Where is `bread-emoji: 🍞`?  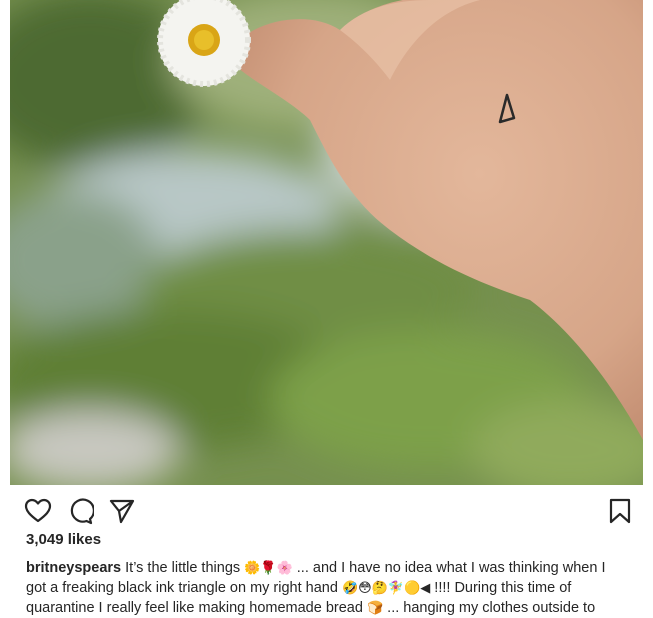
bread-emoji: 🍞 is located at coordinates (375, 608).